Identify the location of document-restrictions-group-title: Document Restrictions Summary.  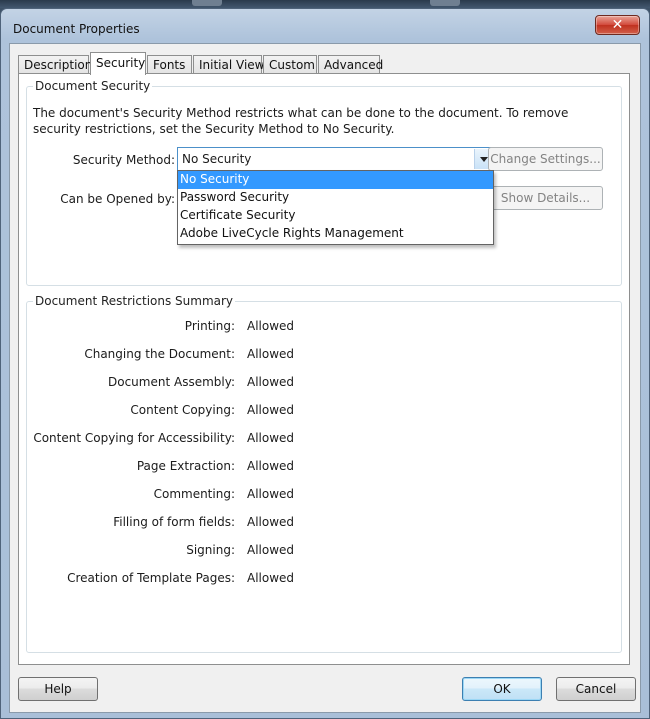
(134, 301).